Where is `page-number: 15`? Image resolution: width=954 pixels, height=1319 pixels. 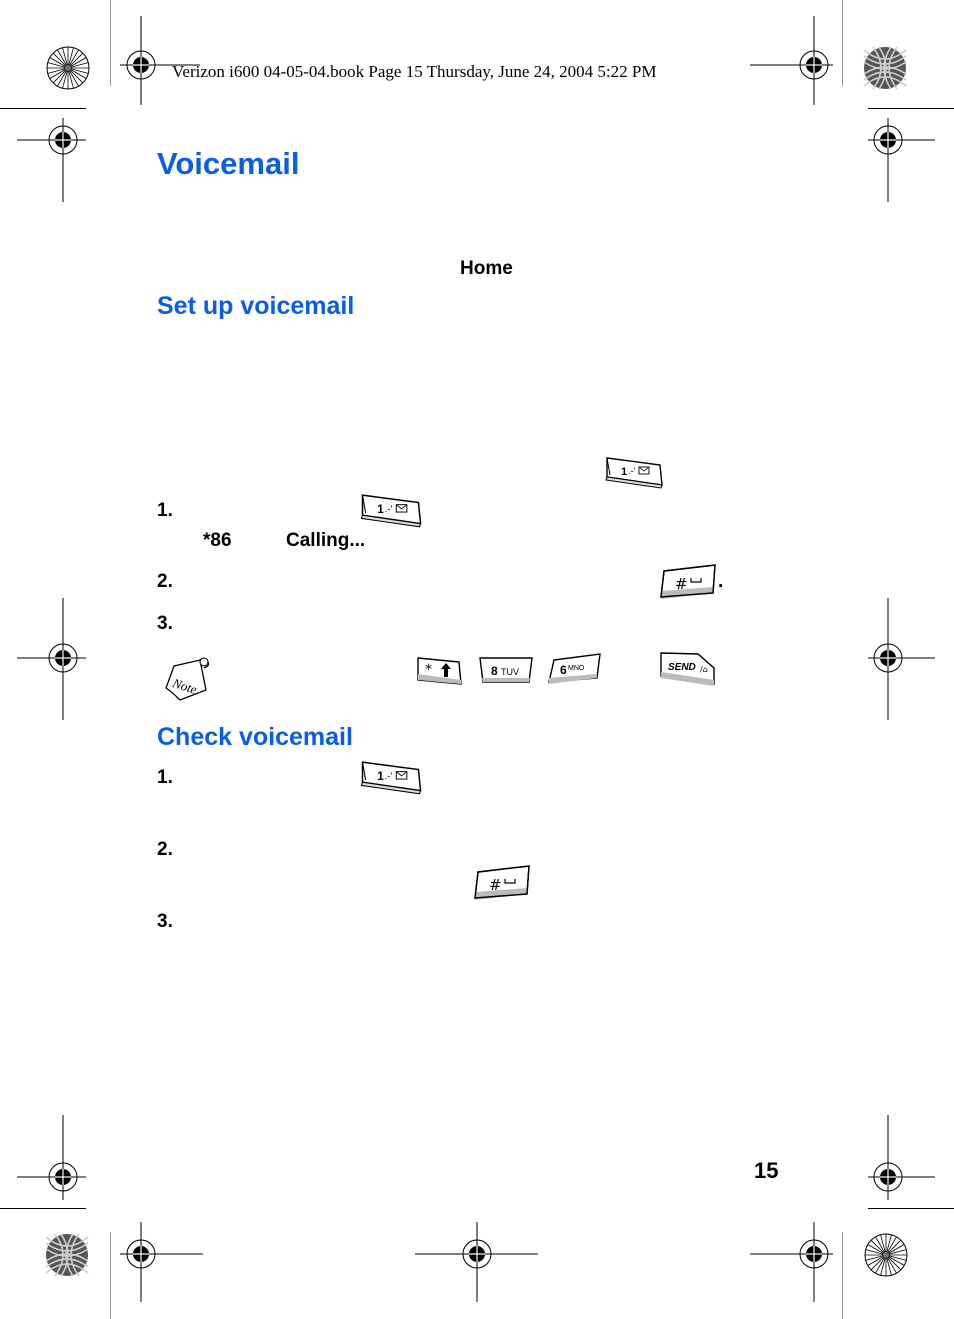
page-number: 15 is located at coordinates (766, 1170).